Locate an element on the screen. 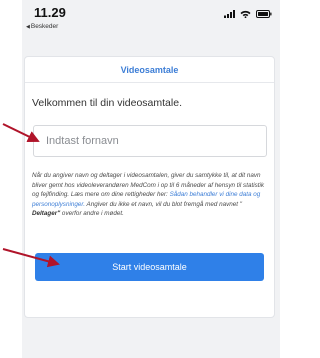 The image size is (320, 358). wifi-icon is located at coordinates (245, 14).